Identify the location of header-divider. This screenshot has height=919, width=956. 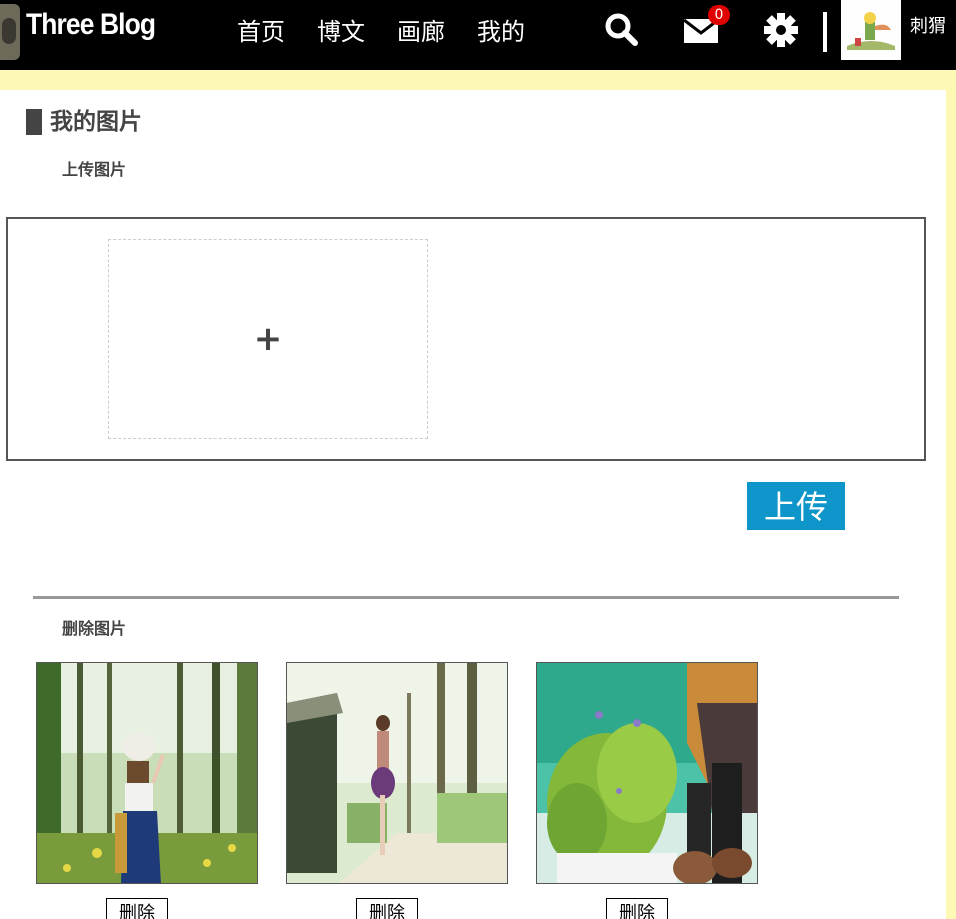
(825, 32).